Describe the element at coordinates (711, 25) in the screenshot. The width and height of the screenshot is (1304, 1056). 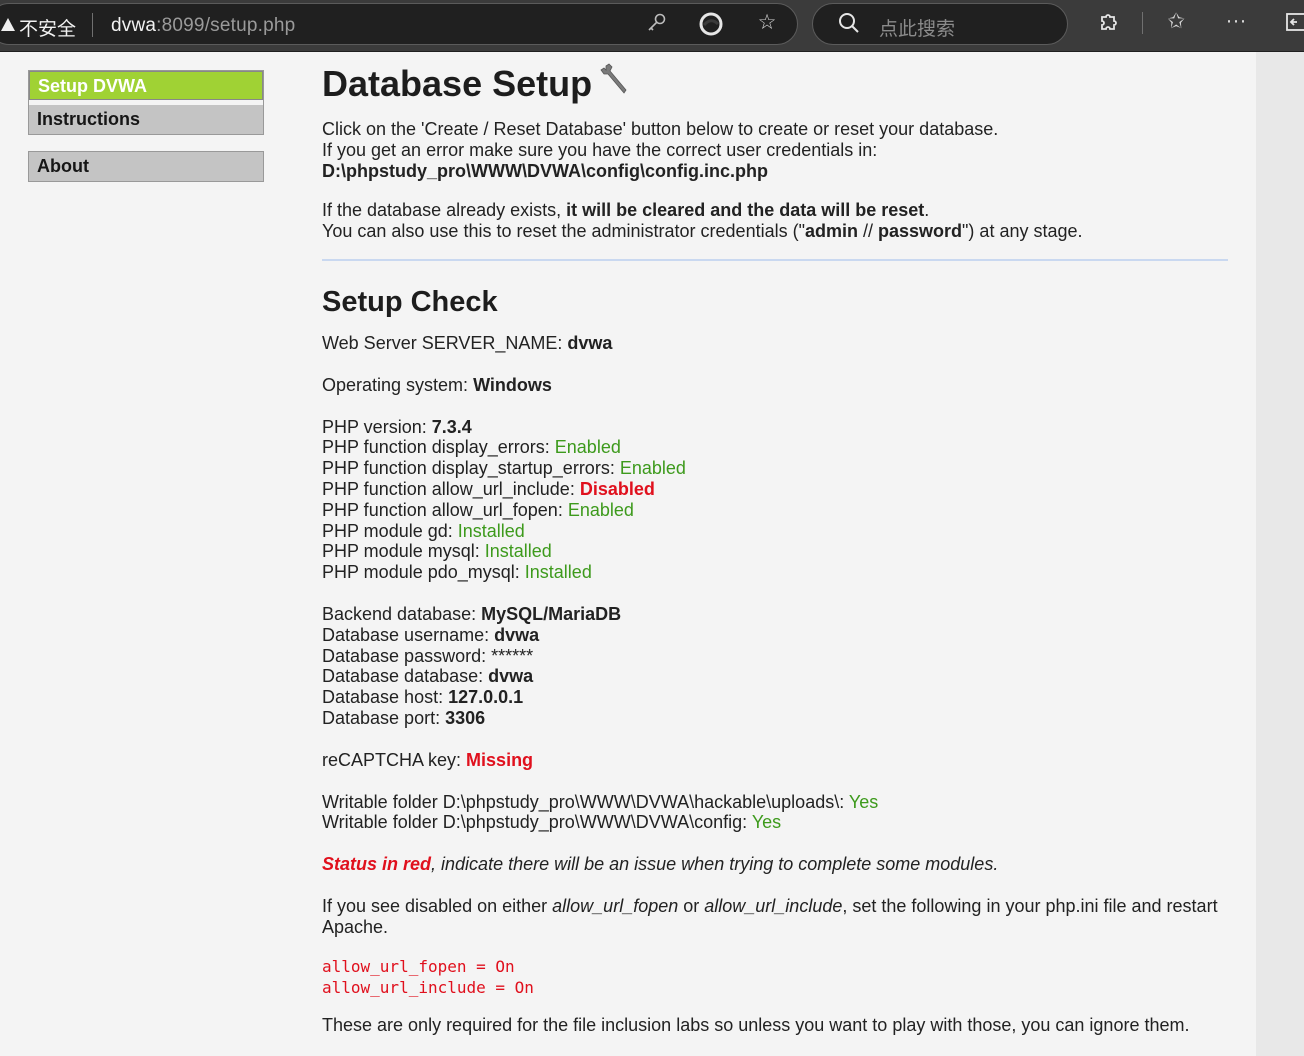
I see `edge-icon` at that location.